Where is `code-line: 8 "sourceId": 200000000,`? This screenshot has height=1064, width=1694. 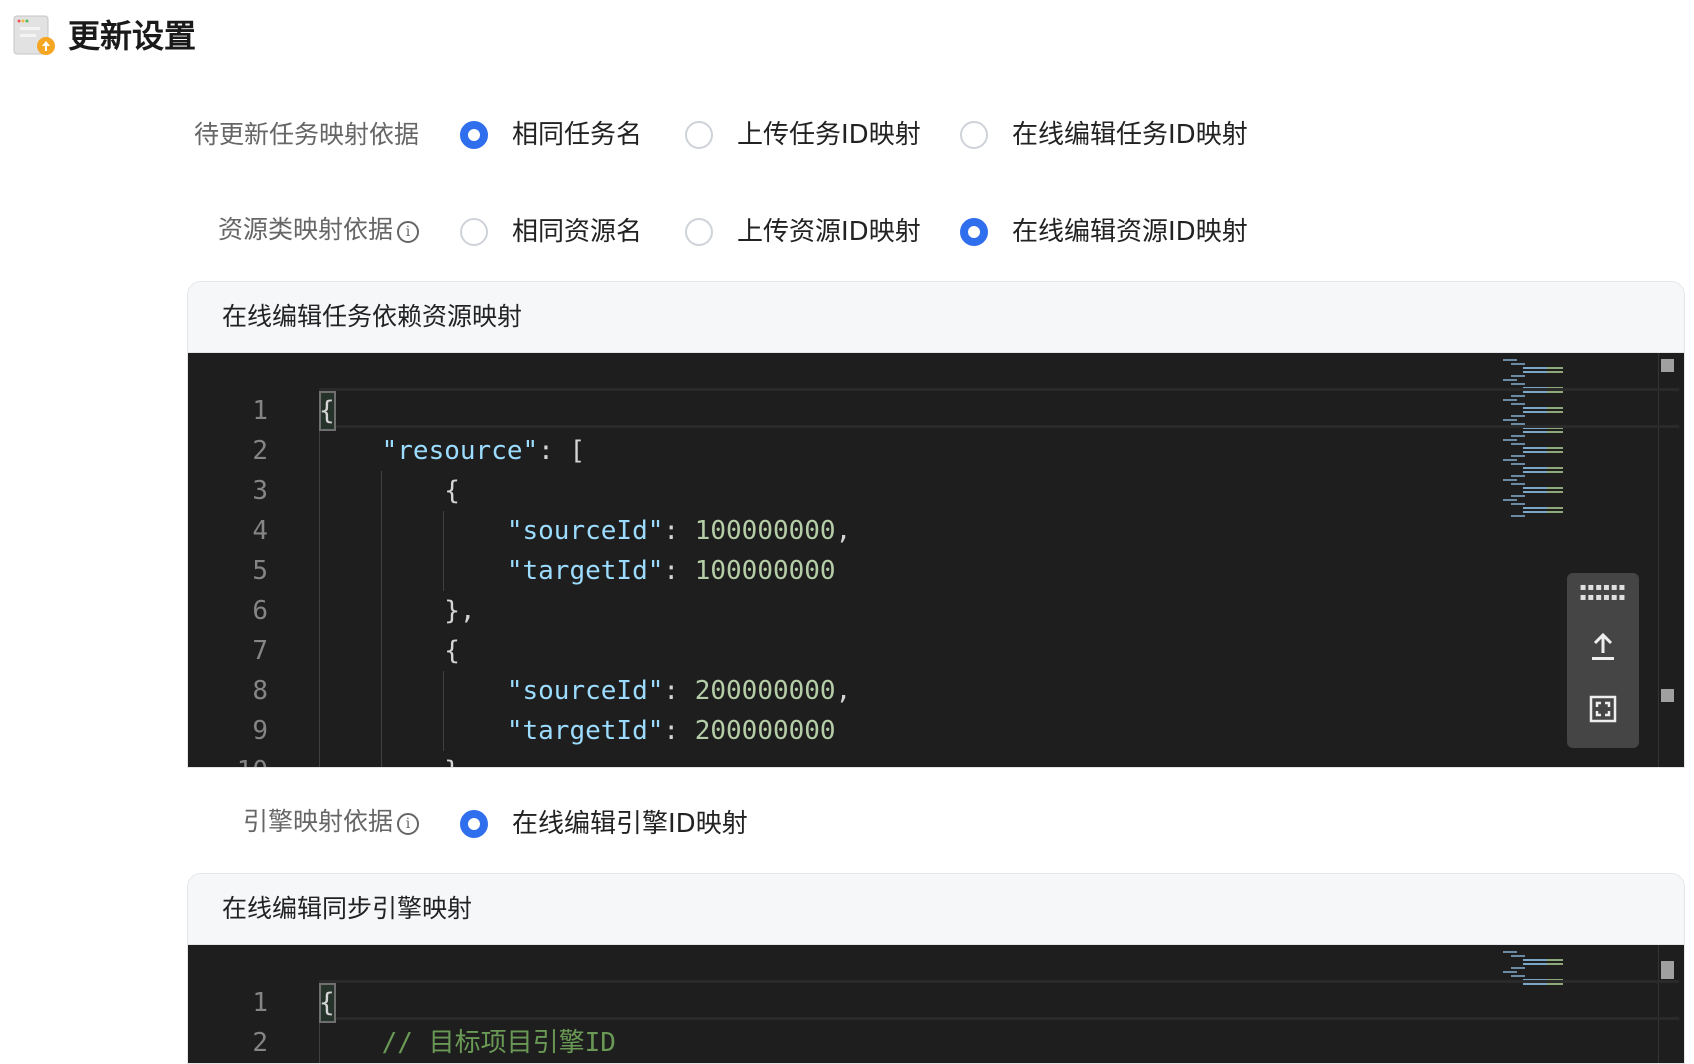
code-line: 8 "sourceId": 200000000, is located at coordinates (838, 691).